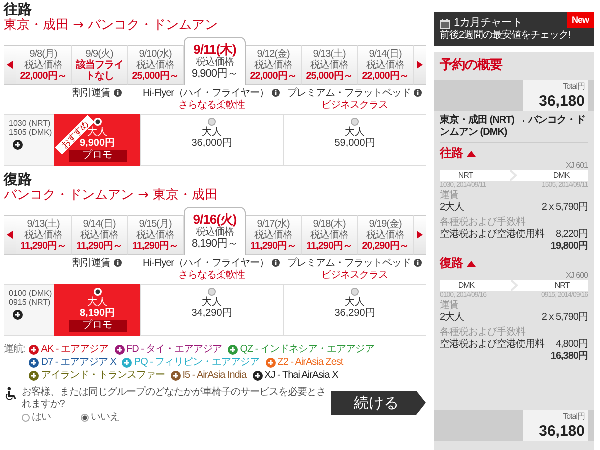  Describe the element at coordinates (274, 65) in the screenshot. I see `date-tab: 9/12(金) 税込価格 22,000円～` at that location.